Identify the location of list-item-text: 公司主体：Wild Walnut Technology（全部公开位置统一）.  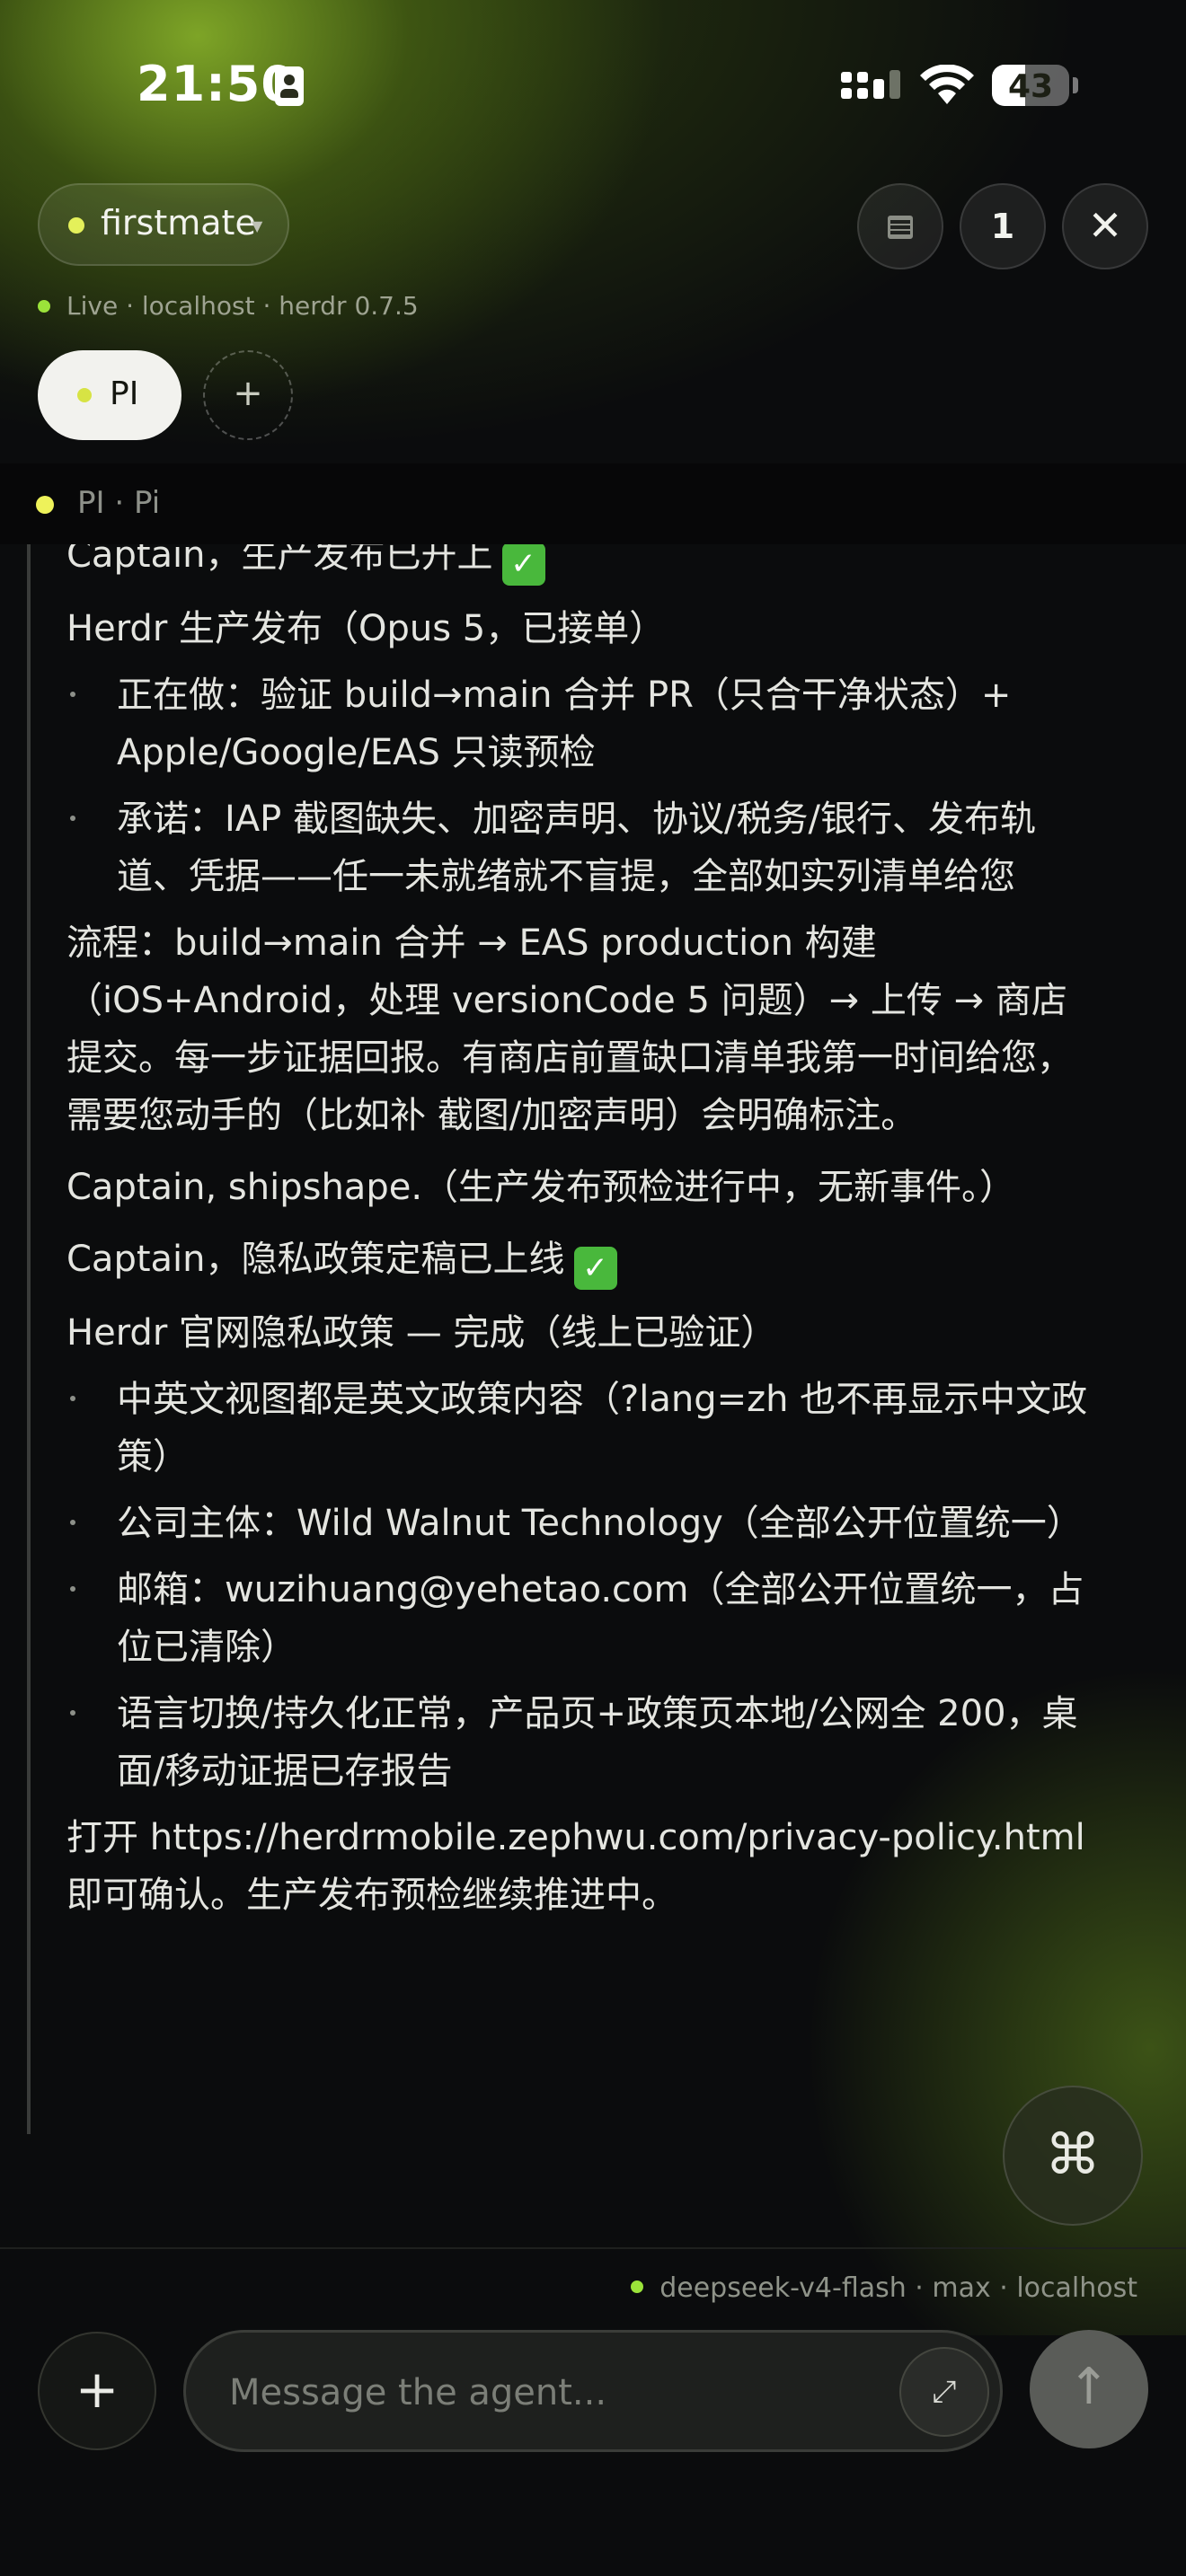
(600, 1523).